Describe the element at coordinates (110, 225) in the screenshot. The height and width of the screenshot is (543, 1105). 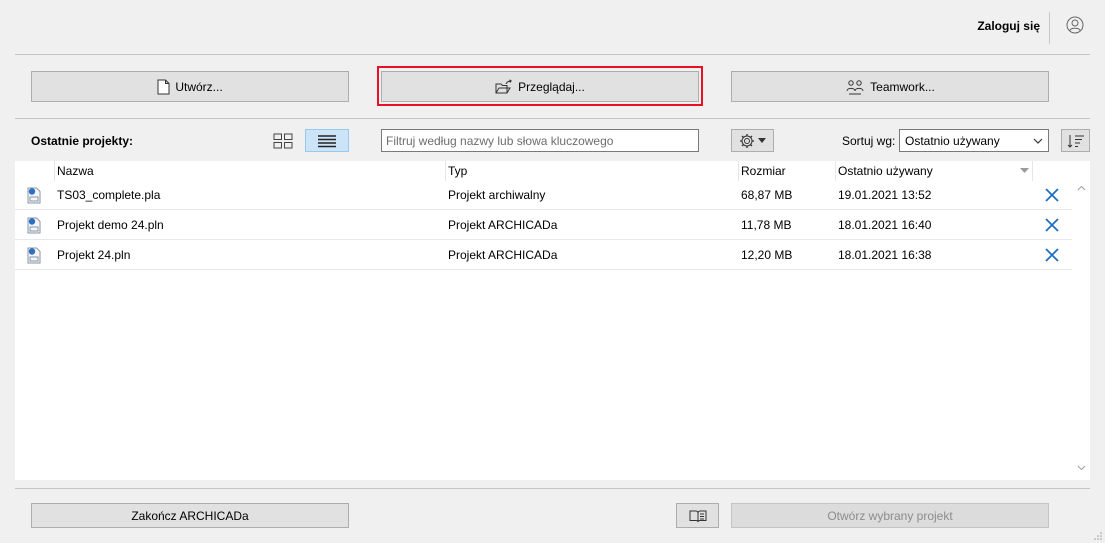
I see `cell-name: Projekt demo 24.pln` at that location.